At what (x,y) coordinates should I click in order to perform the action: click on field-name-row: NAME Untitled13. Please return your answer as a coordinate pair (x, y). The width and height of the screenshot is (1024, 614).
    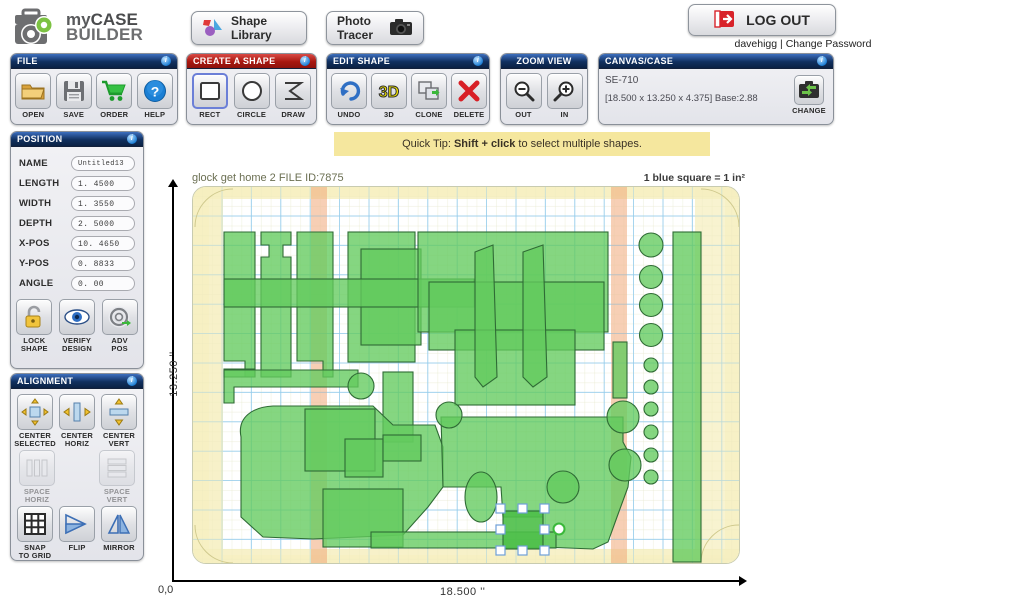
    Looking at the image, I should click on (77, 163).